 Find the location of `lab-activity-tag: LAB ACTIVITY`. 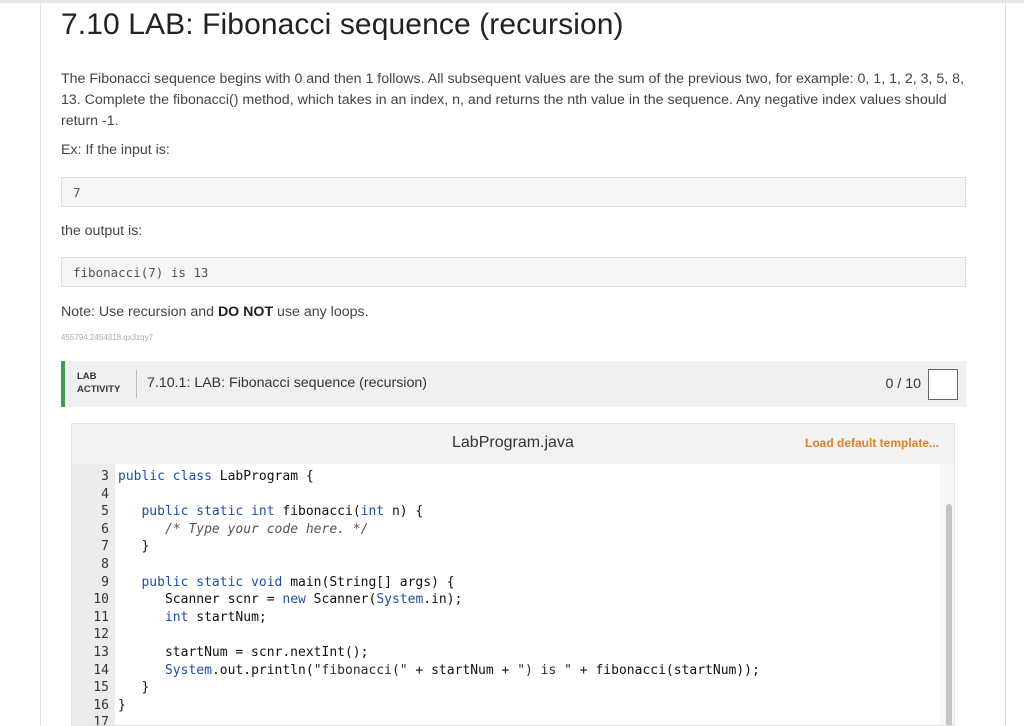

lab-activity-tag: LAB ACTIVITY is located at coordinates (98, 383).